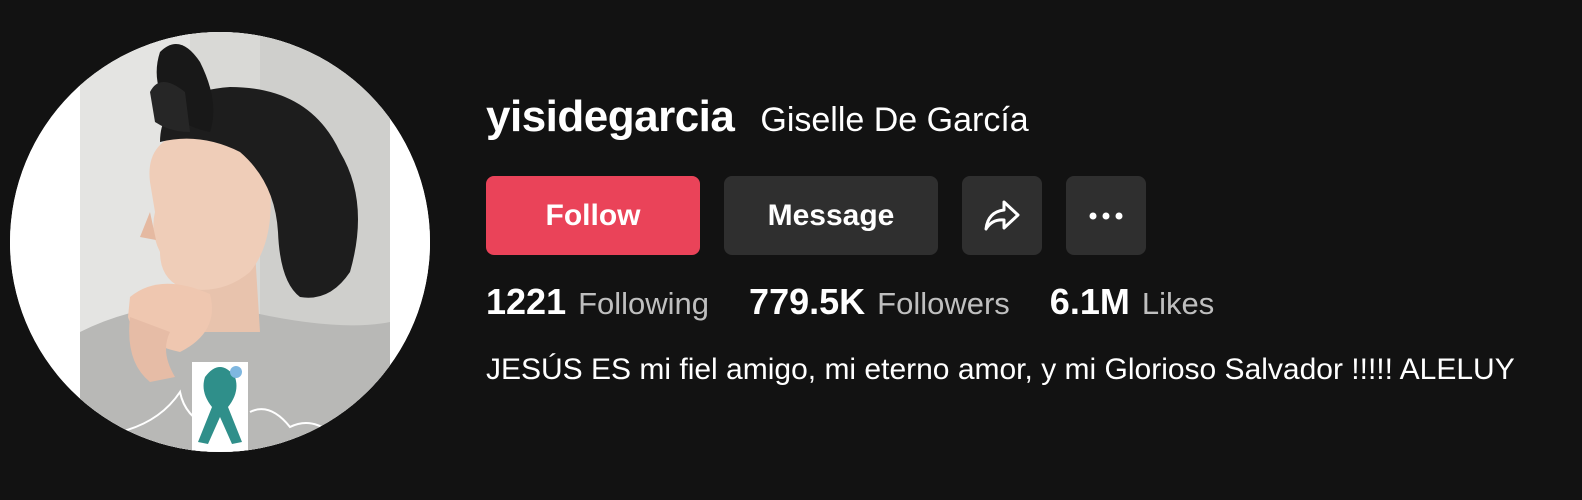 Image resolution: width=1582 pixels, height=500 pixels. What do you see at coordinates (1089, 301) in the screenshot?
I see `likes-count: 6.1M` at bounding box center [1089, 301].